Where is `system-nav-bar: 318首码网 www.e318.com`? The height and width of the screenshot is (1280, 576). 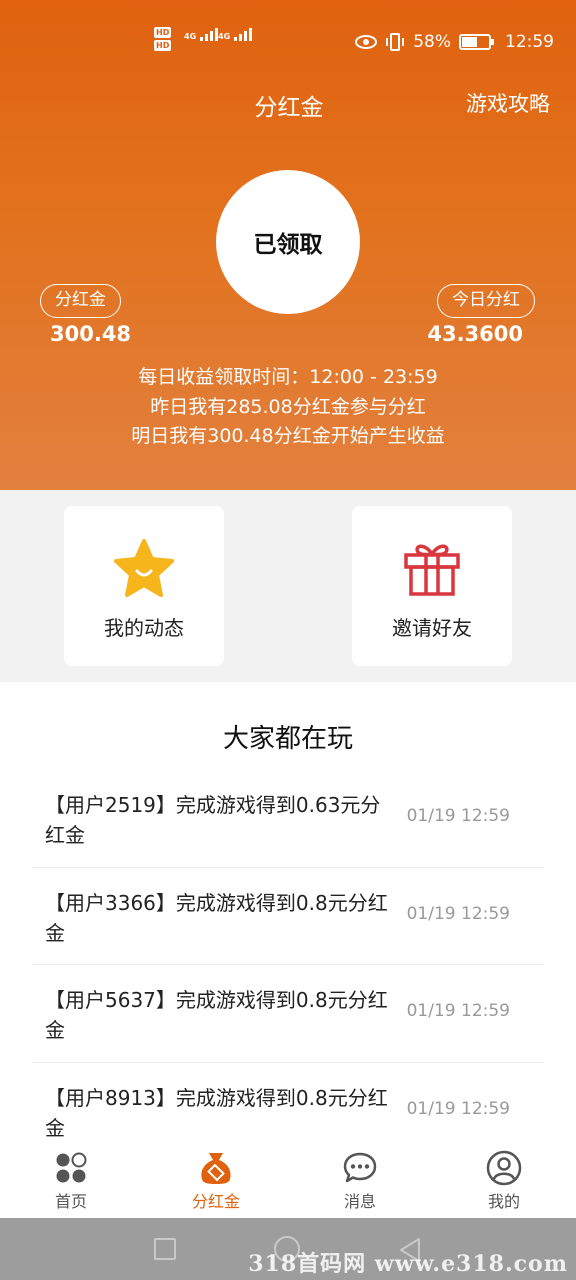 system-nav-bar: 318首码网 www.e318.com is located at coordinates (288, 1249).